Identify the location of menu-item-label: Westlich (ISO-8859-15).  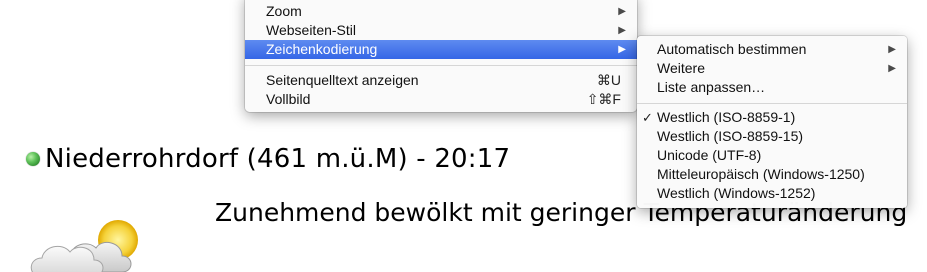
(730, 136).